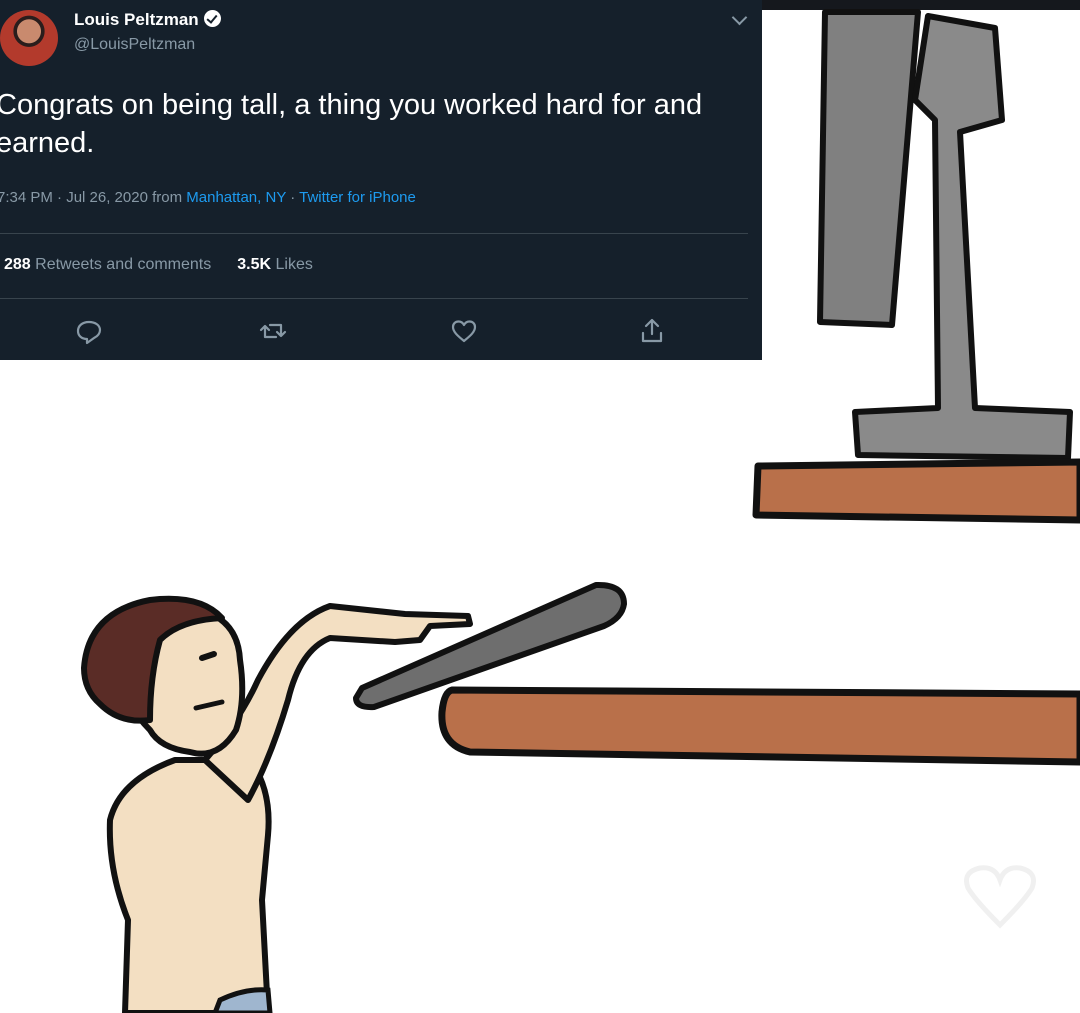 The width and height of the screenshot is (1080, 1013). I want to click on lower-shelf, so click(759, 726).